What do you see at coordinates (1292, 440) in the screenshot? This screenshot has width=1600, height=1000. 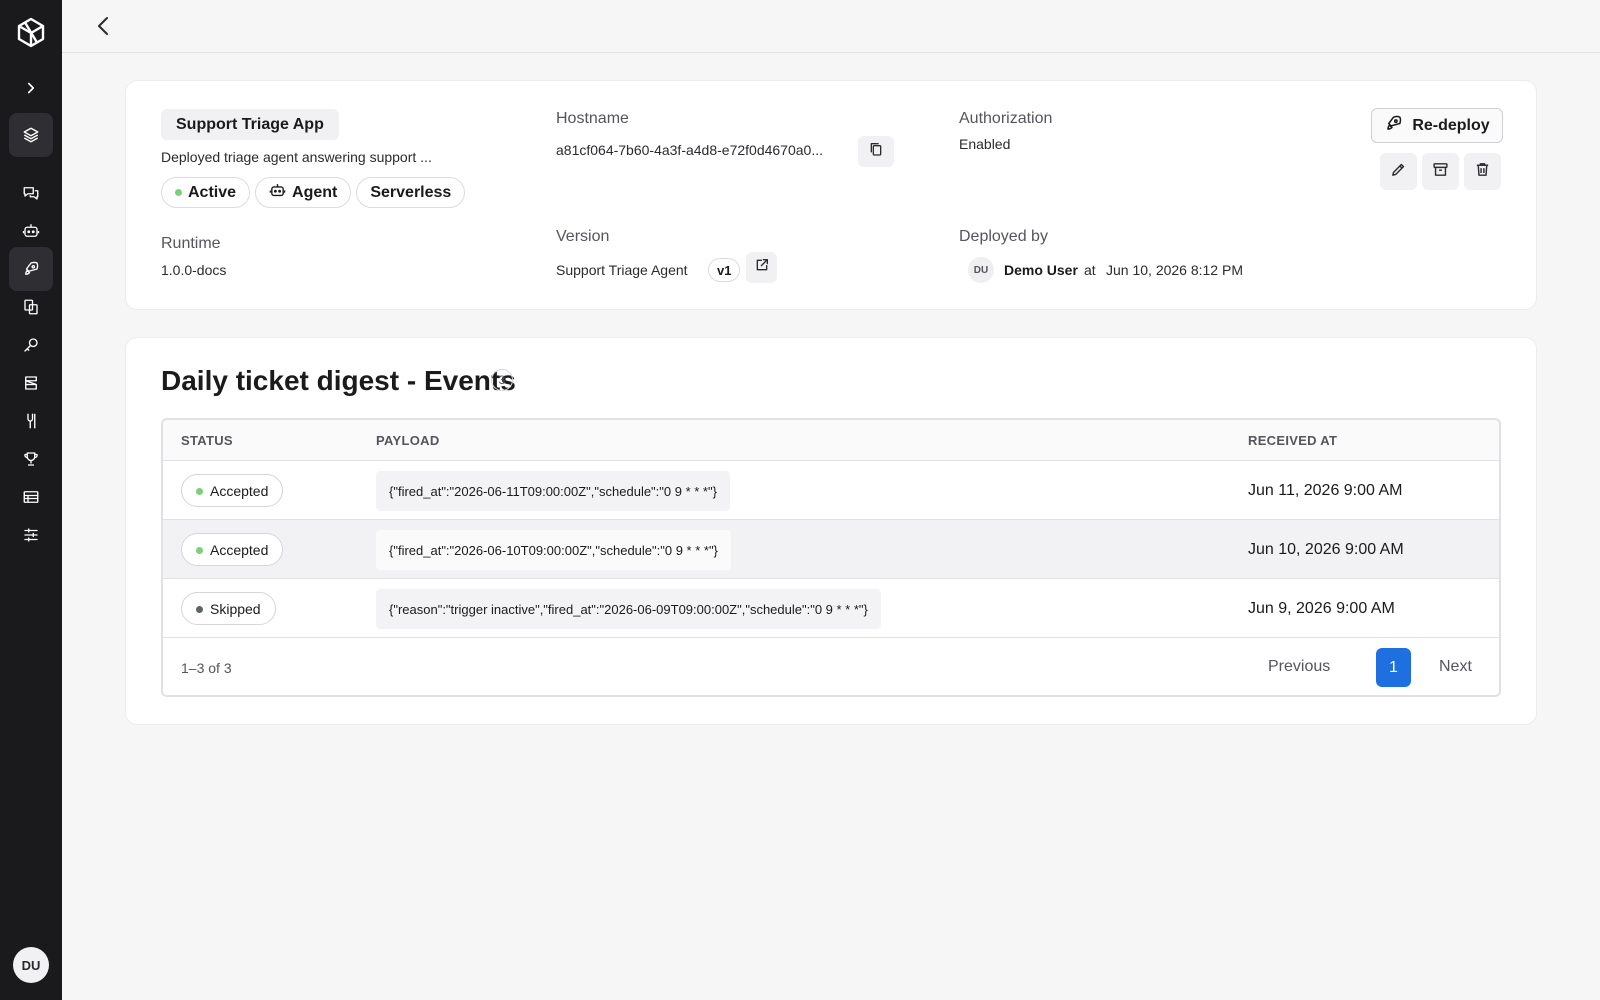 I see `column-header-received-at: RECEIVED AT` at bounding box center [1292, 440].